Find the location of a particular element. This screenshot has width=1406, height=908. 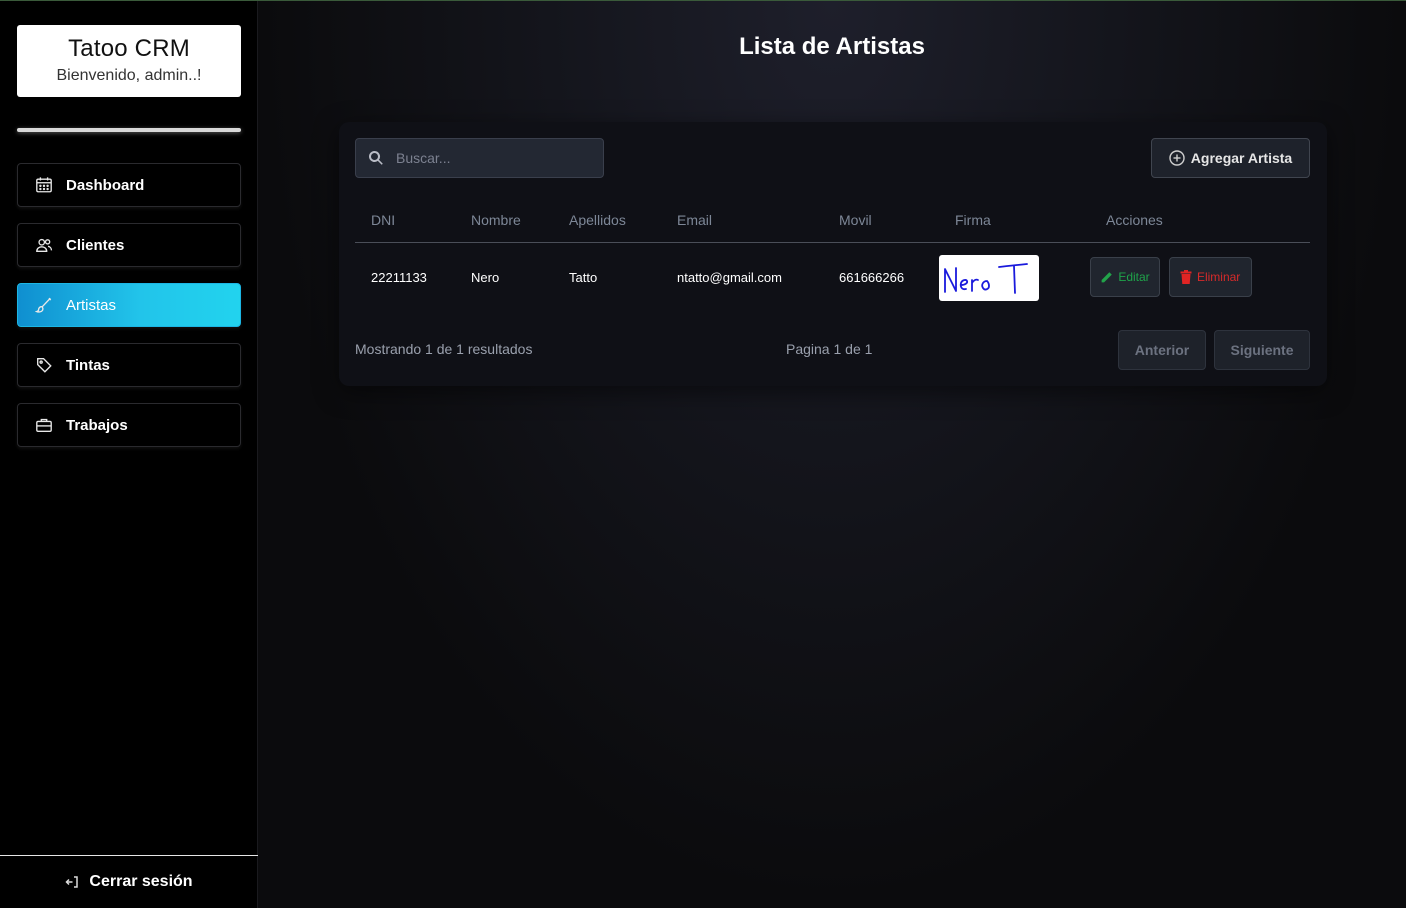

cell-firma is located at coordinates (1014, 277).